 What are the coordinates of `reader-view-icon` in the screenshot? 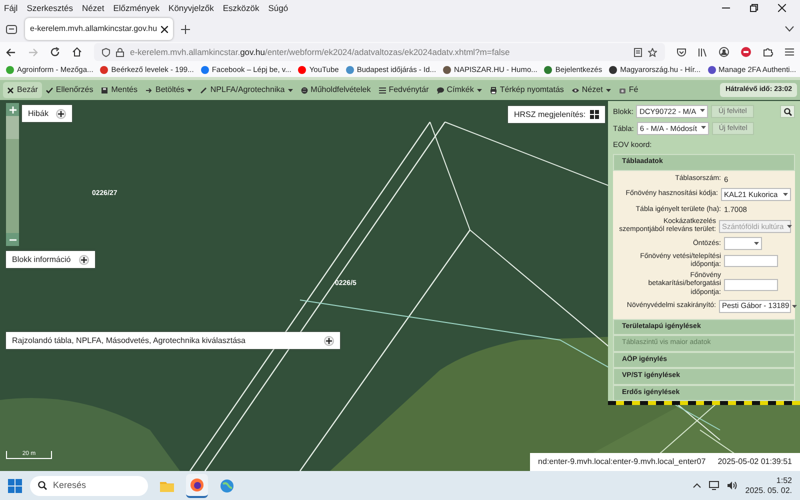 It's located at (638, 52).